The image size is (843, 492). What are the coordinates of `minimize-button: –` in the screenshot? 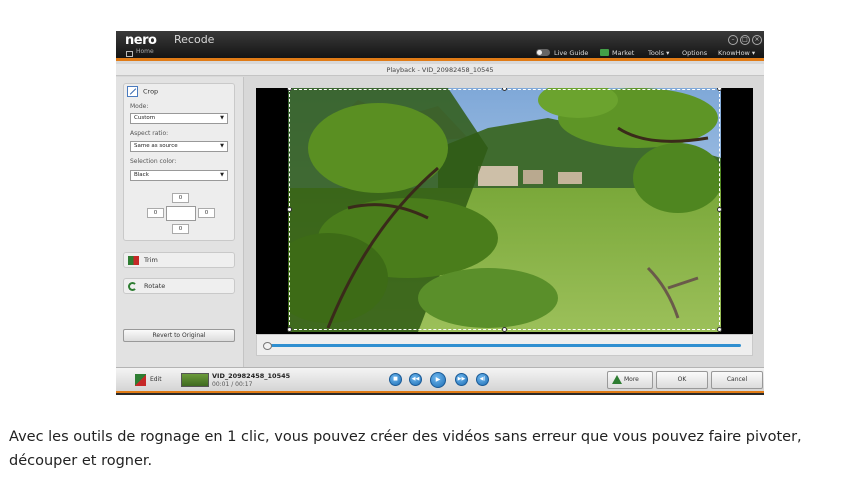 It's located at (733, 40).